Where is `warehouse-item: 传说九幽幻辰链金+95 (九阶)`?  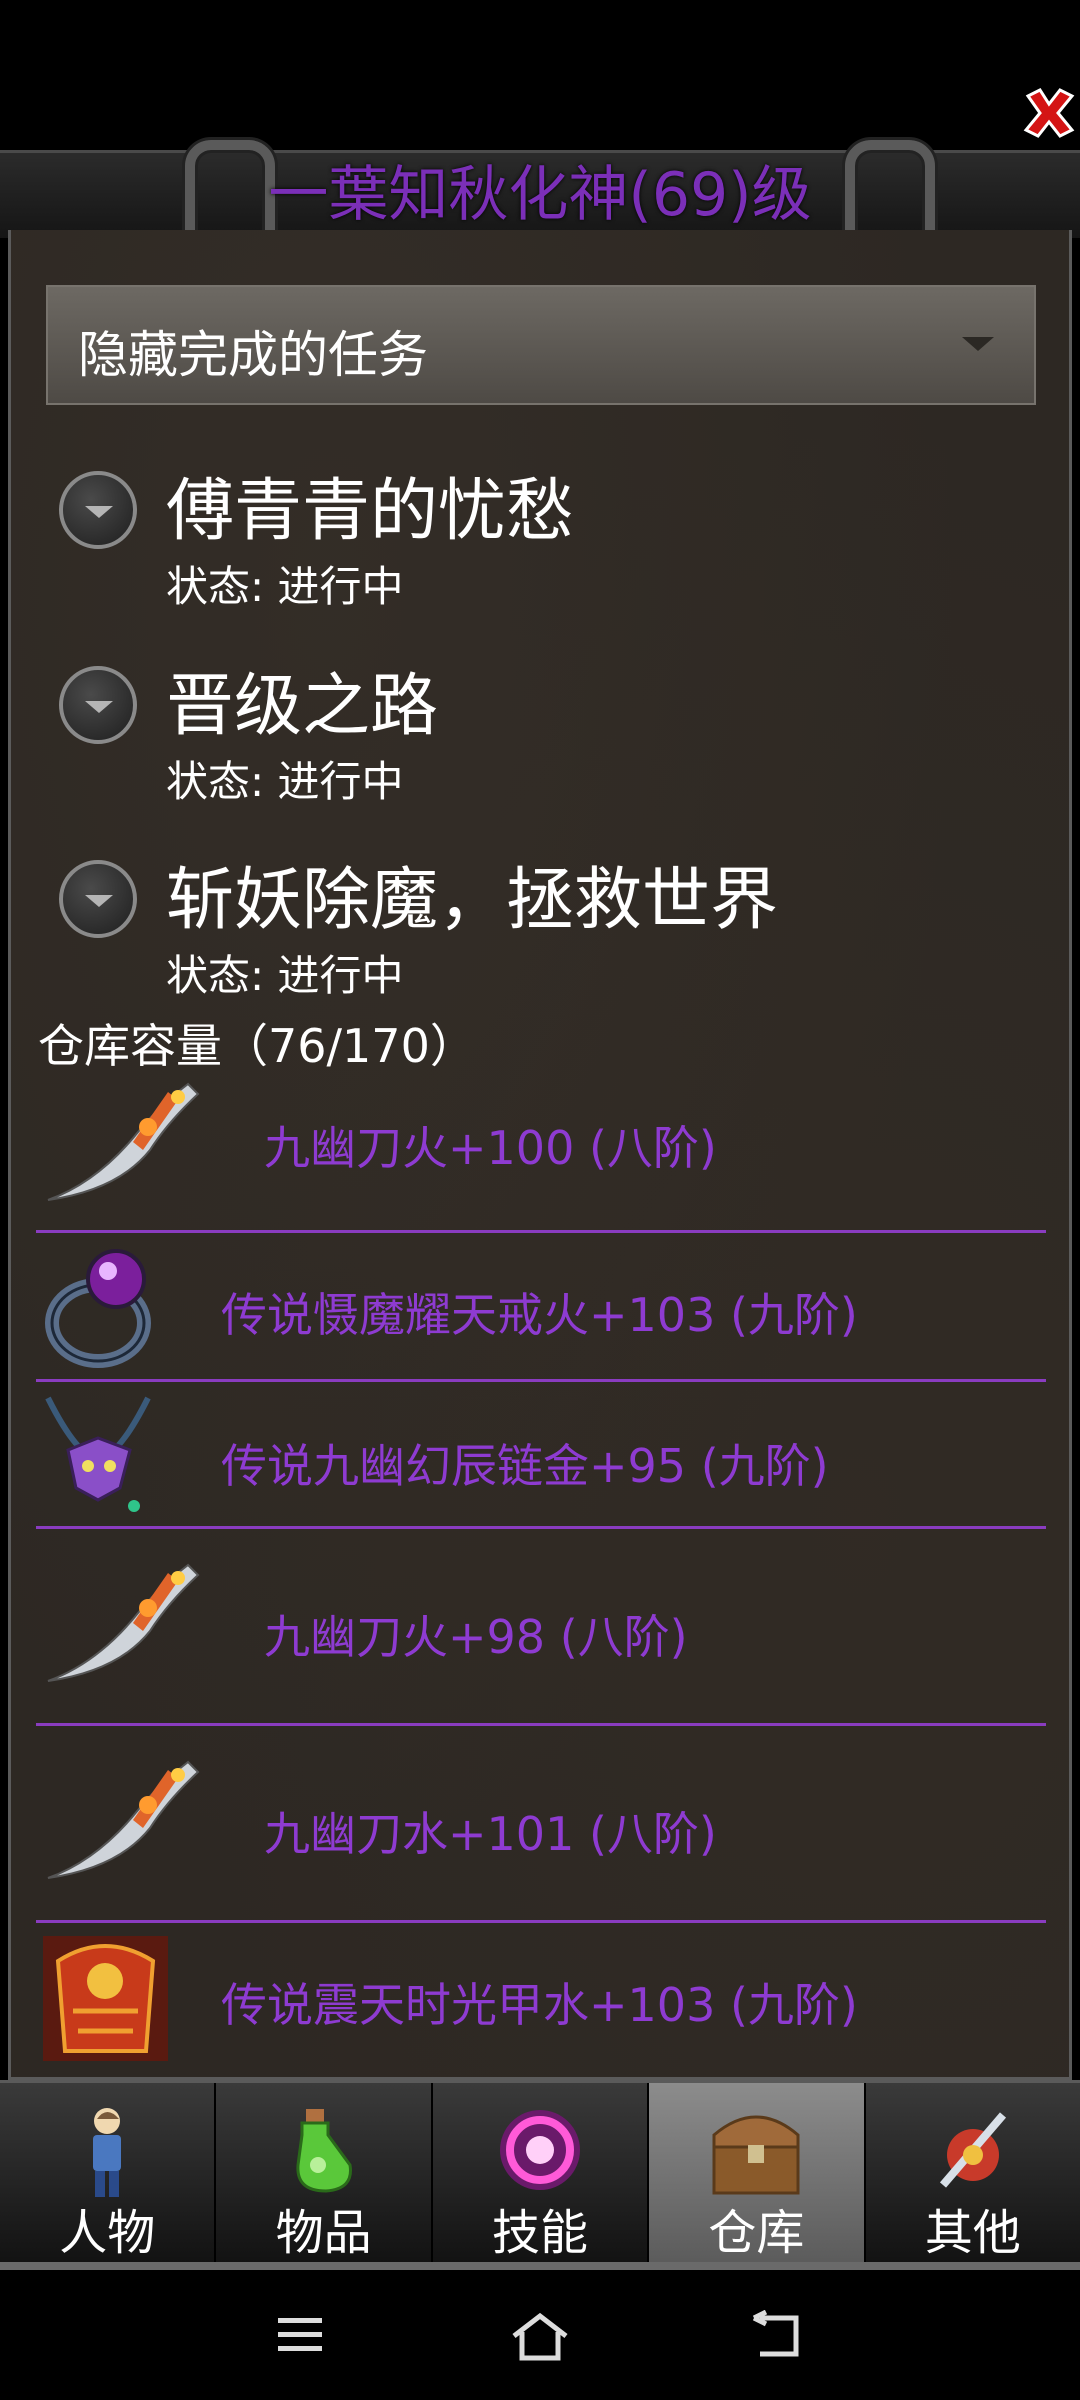
warehouse-item: 传说九幽幻辰链金+95 (九阶) is located at coordinates (541, 1455).